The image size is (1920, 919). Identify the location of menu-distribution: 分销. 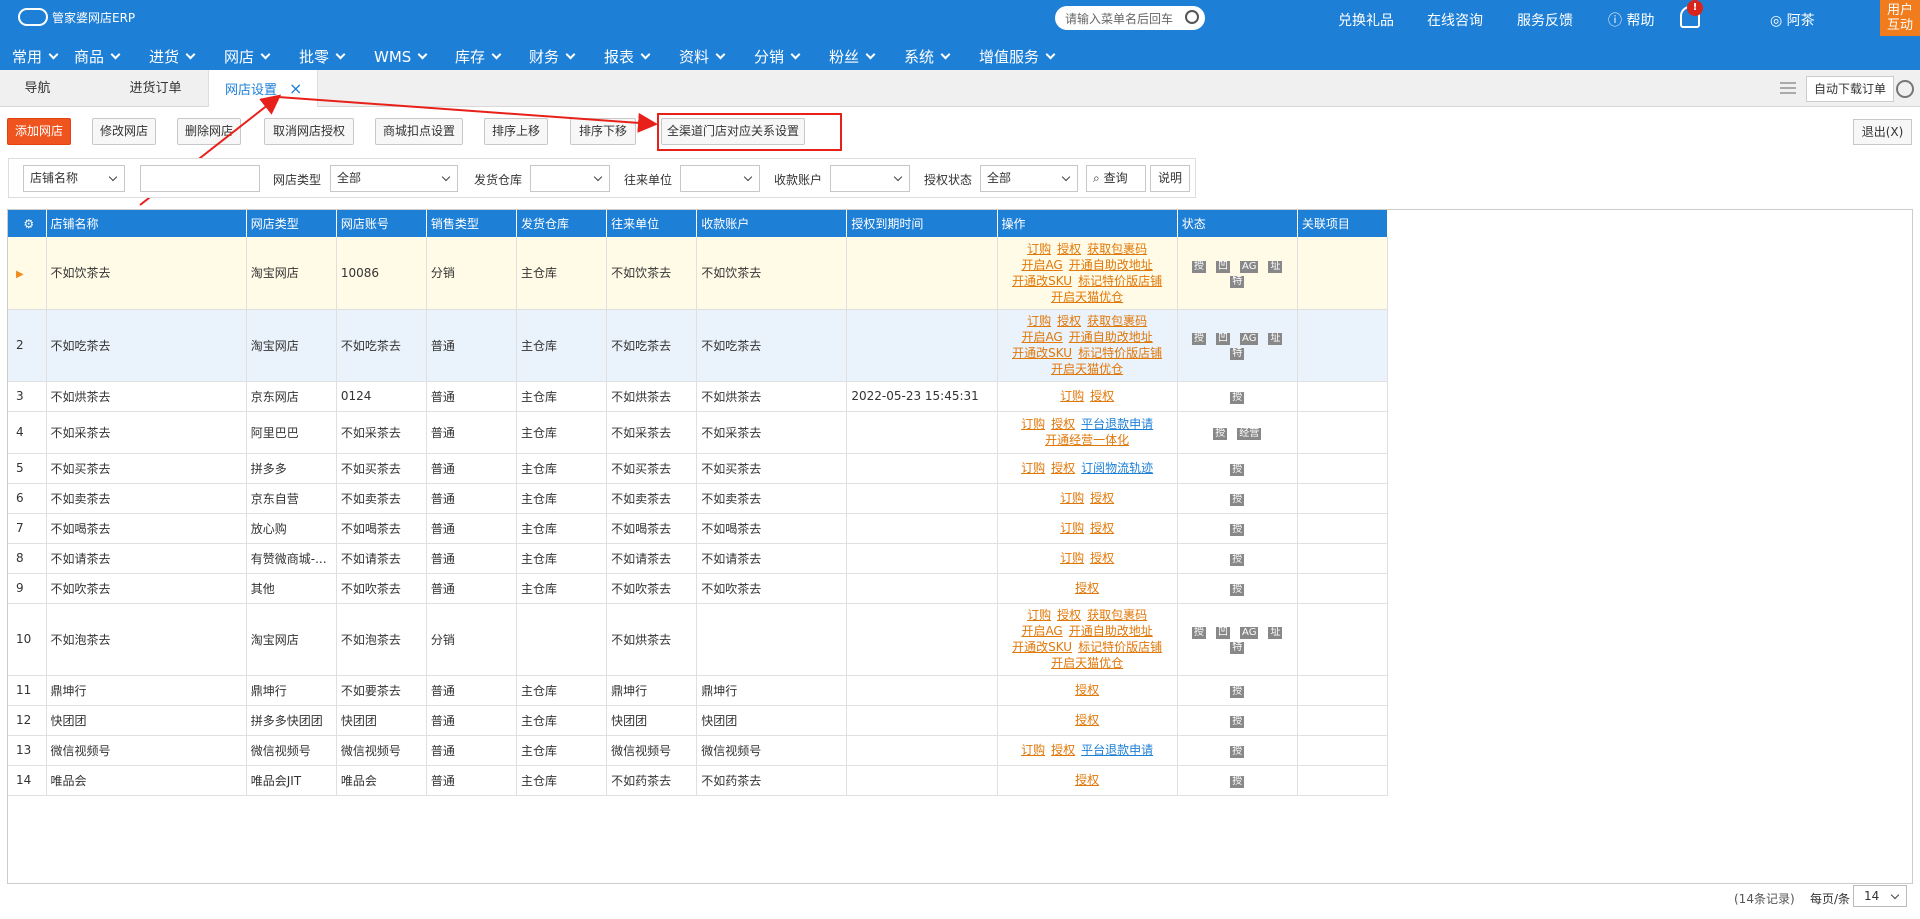
(791, 55).